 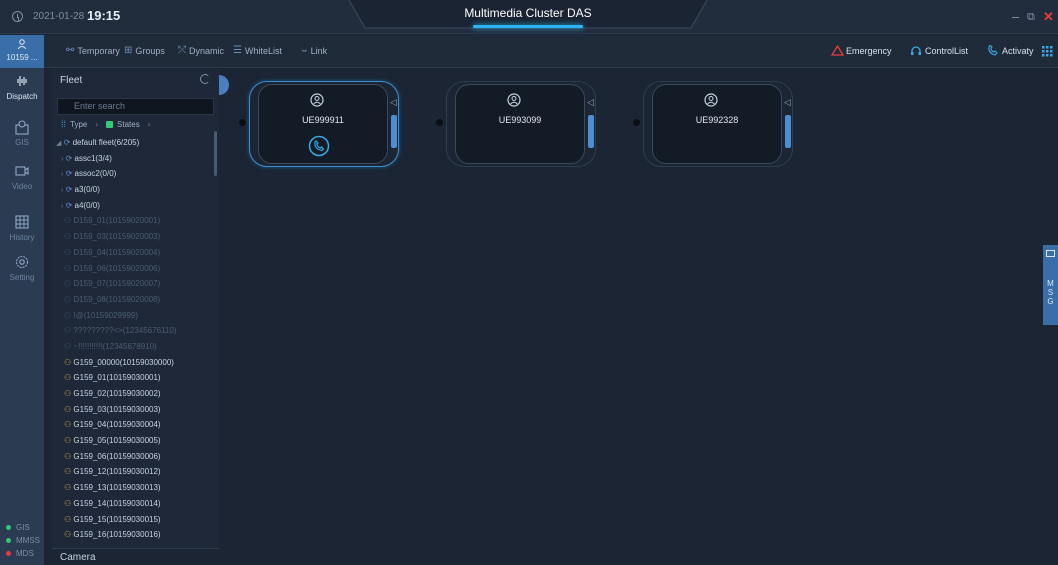 I want to click on msg-tab: MSG, so click(x=1050, y=285).